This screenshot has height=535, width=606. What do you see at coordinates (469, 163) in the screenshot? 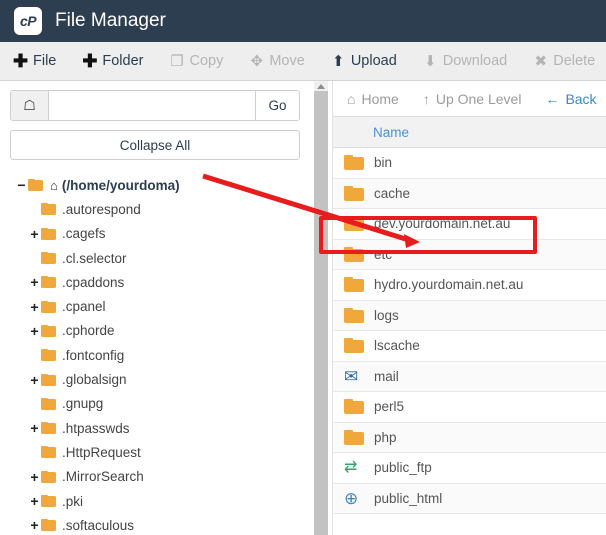
I see `file-row: bin` at bounding box center [469, 163].